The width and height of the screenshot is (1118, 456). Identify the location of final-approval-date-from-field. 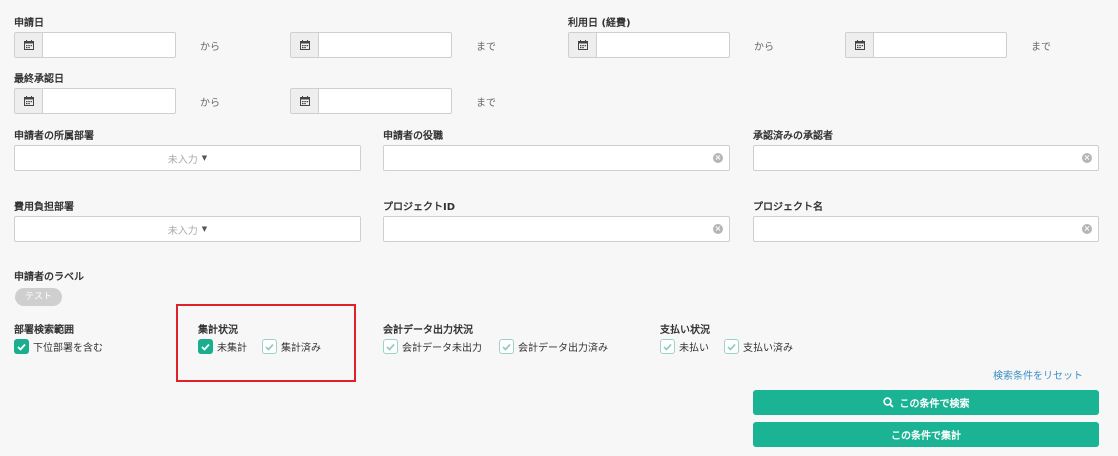
(95, 101).